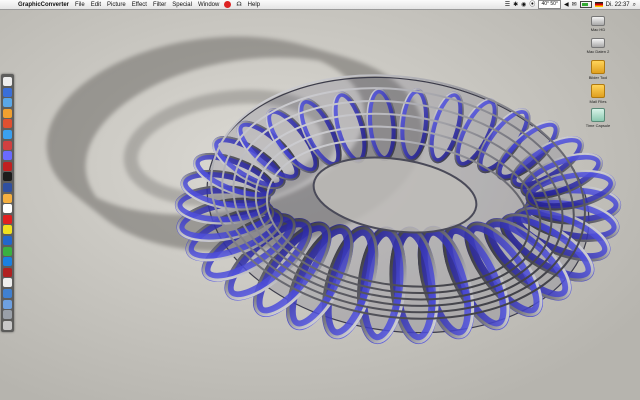  Describe the element at coordinates (139, 5) in the screenshot. I see `menu-effect: Effect` at that location.